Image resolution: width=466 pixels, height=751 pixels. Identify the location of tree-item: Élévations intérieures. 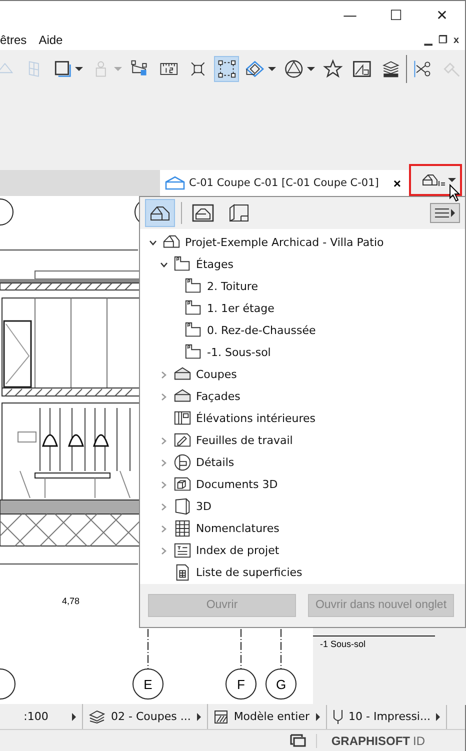
(302, 419).